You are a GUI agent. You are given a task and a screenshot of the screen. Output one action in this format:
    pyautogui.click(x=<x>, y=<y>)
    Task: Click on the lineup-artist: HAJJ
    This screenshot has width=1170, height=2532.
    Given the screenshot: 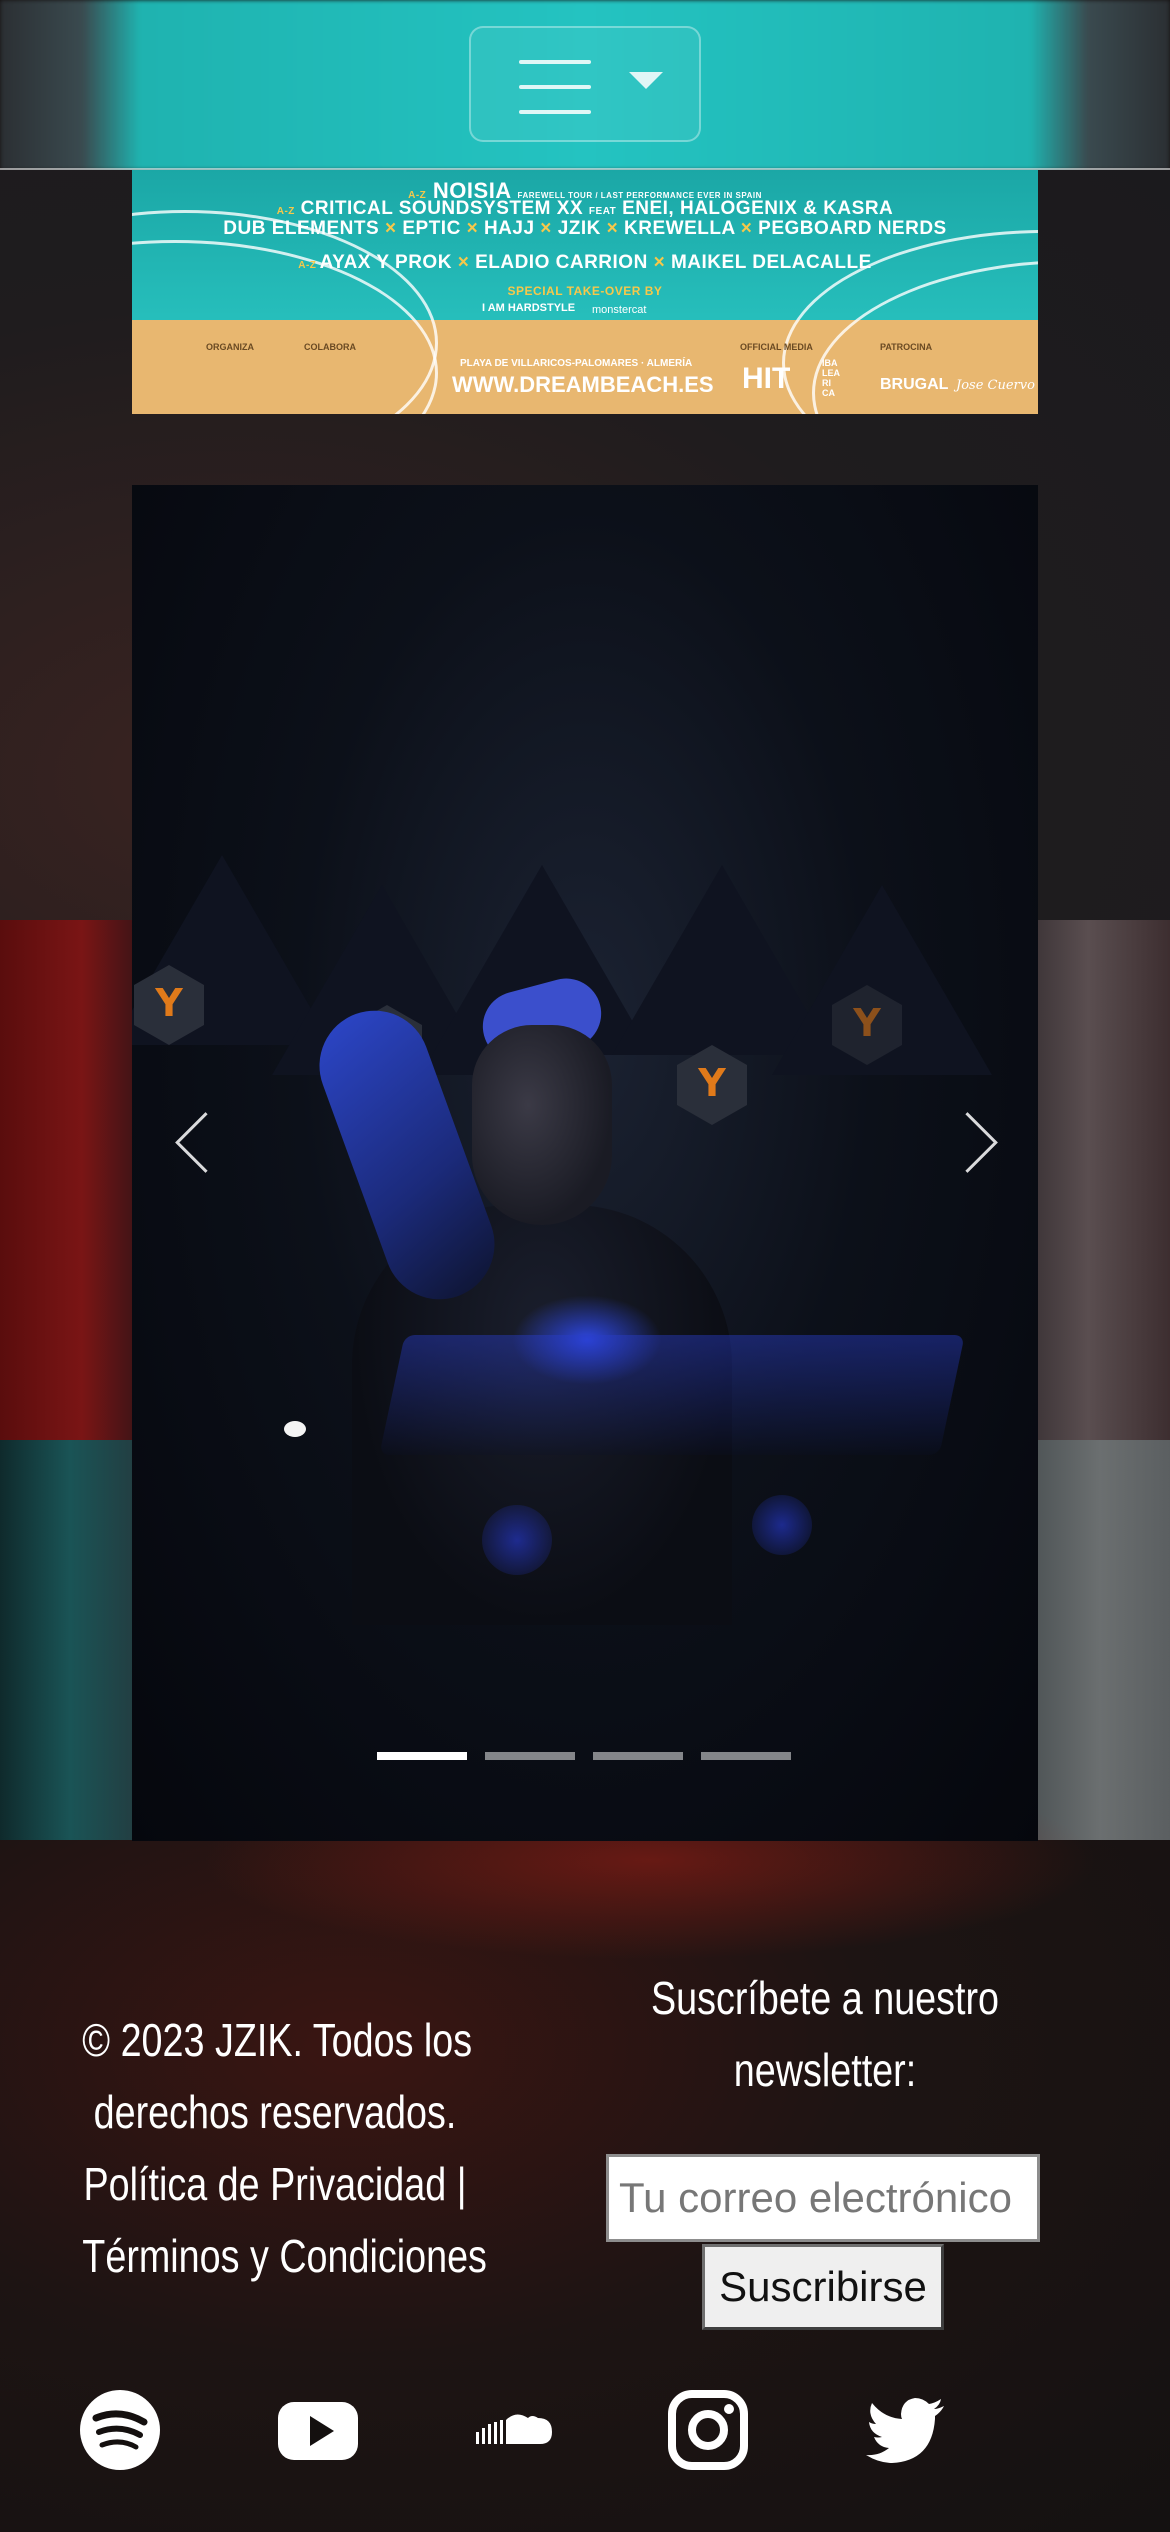 What is the action you would take?
    pyautogui.click(x=509, y=228)
    